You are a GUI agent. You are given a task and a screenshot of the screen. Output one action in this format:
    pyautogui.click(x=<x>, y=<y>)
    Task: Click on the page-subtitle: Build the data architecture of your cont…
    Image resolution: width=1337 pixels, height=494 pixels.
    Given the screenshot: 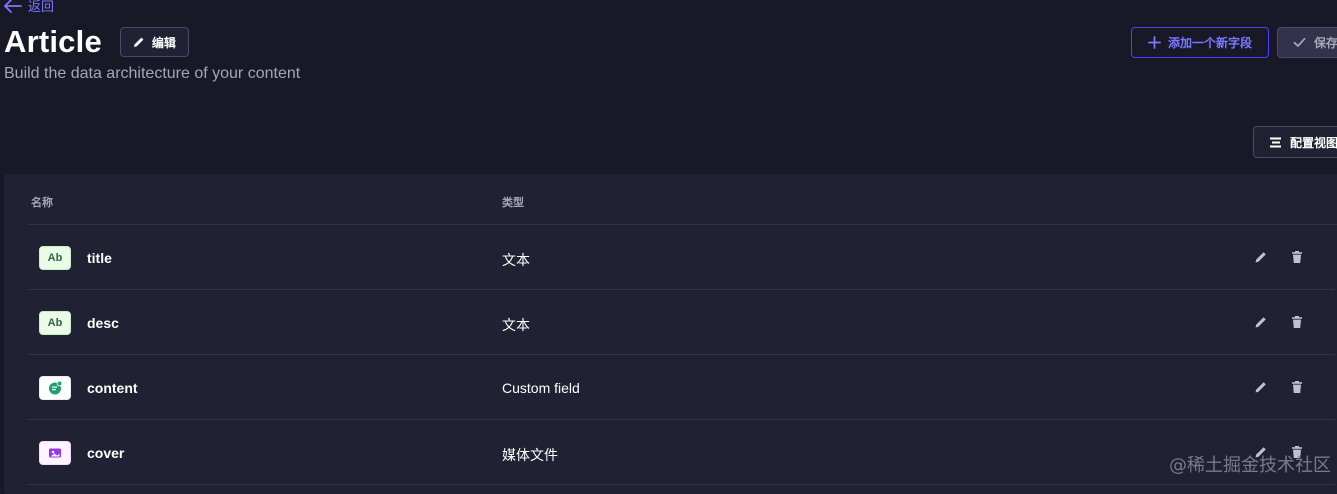 What is the action you would take?
    pyautogui.click(x=152, y=73)
    